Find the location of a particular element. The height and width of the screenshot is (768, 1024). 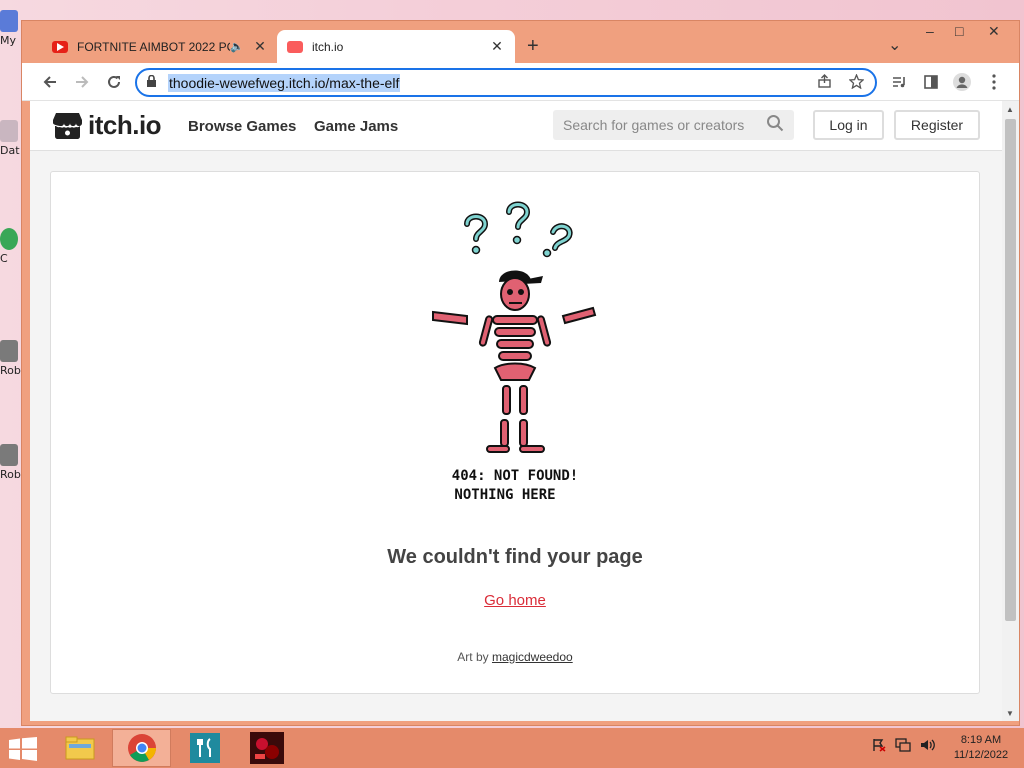

back-button is located at coordinates (50, 82).